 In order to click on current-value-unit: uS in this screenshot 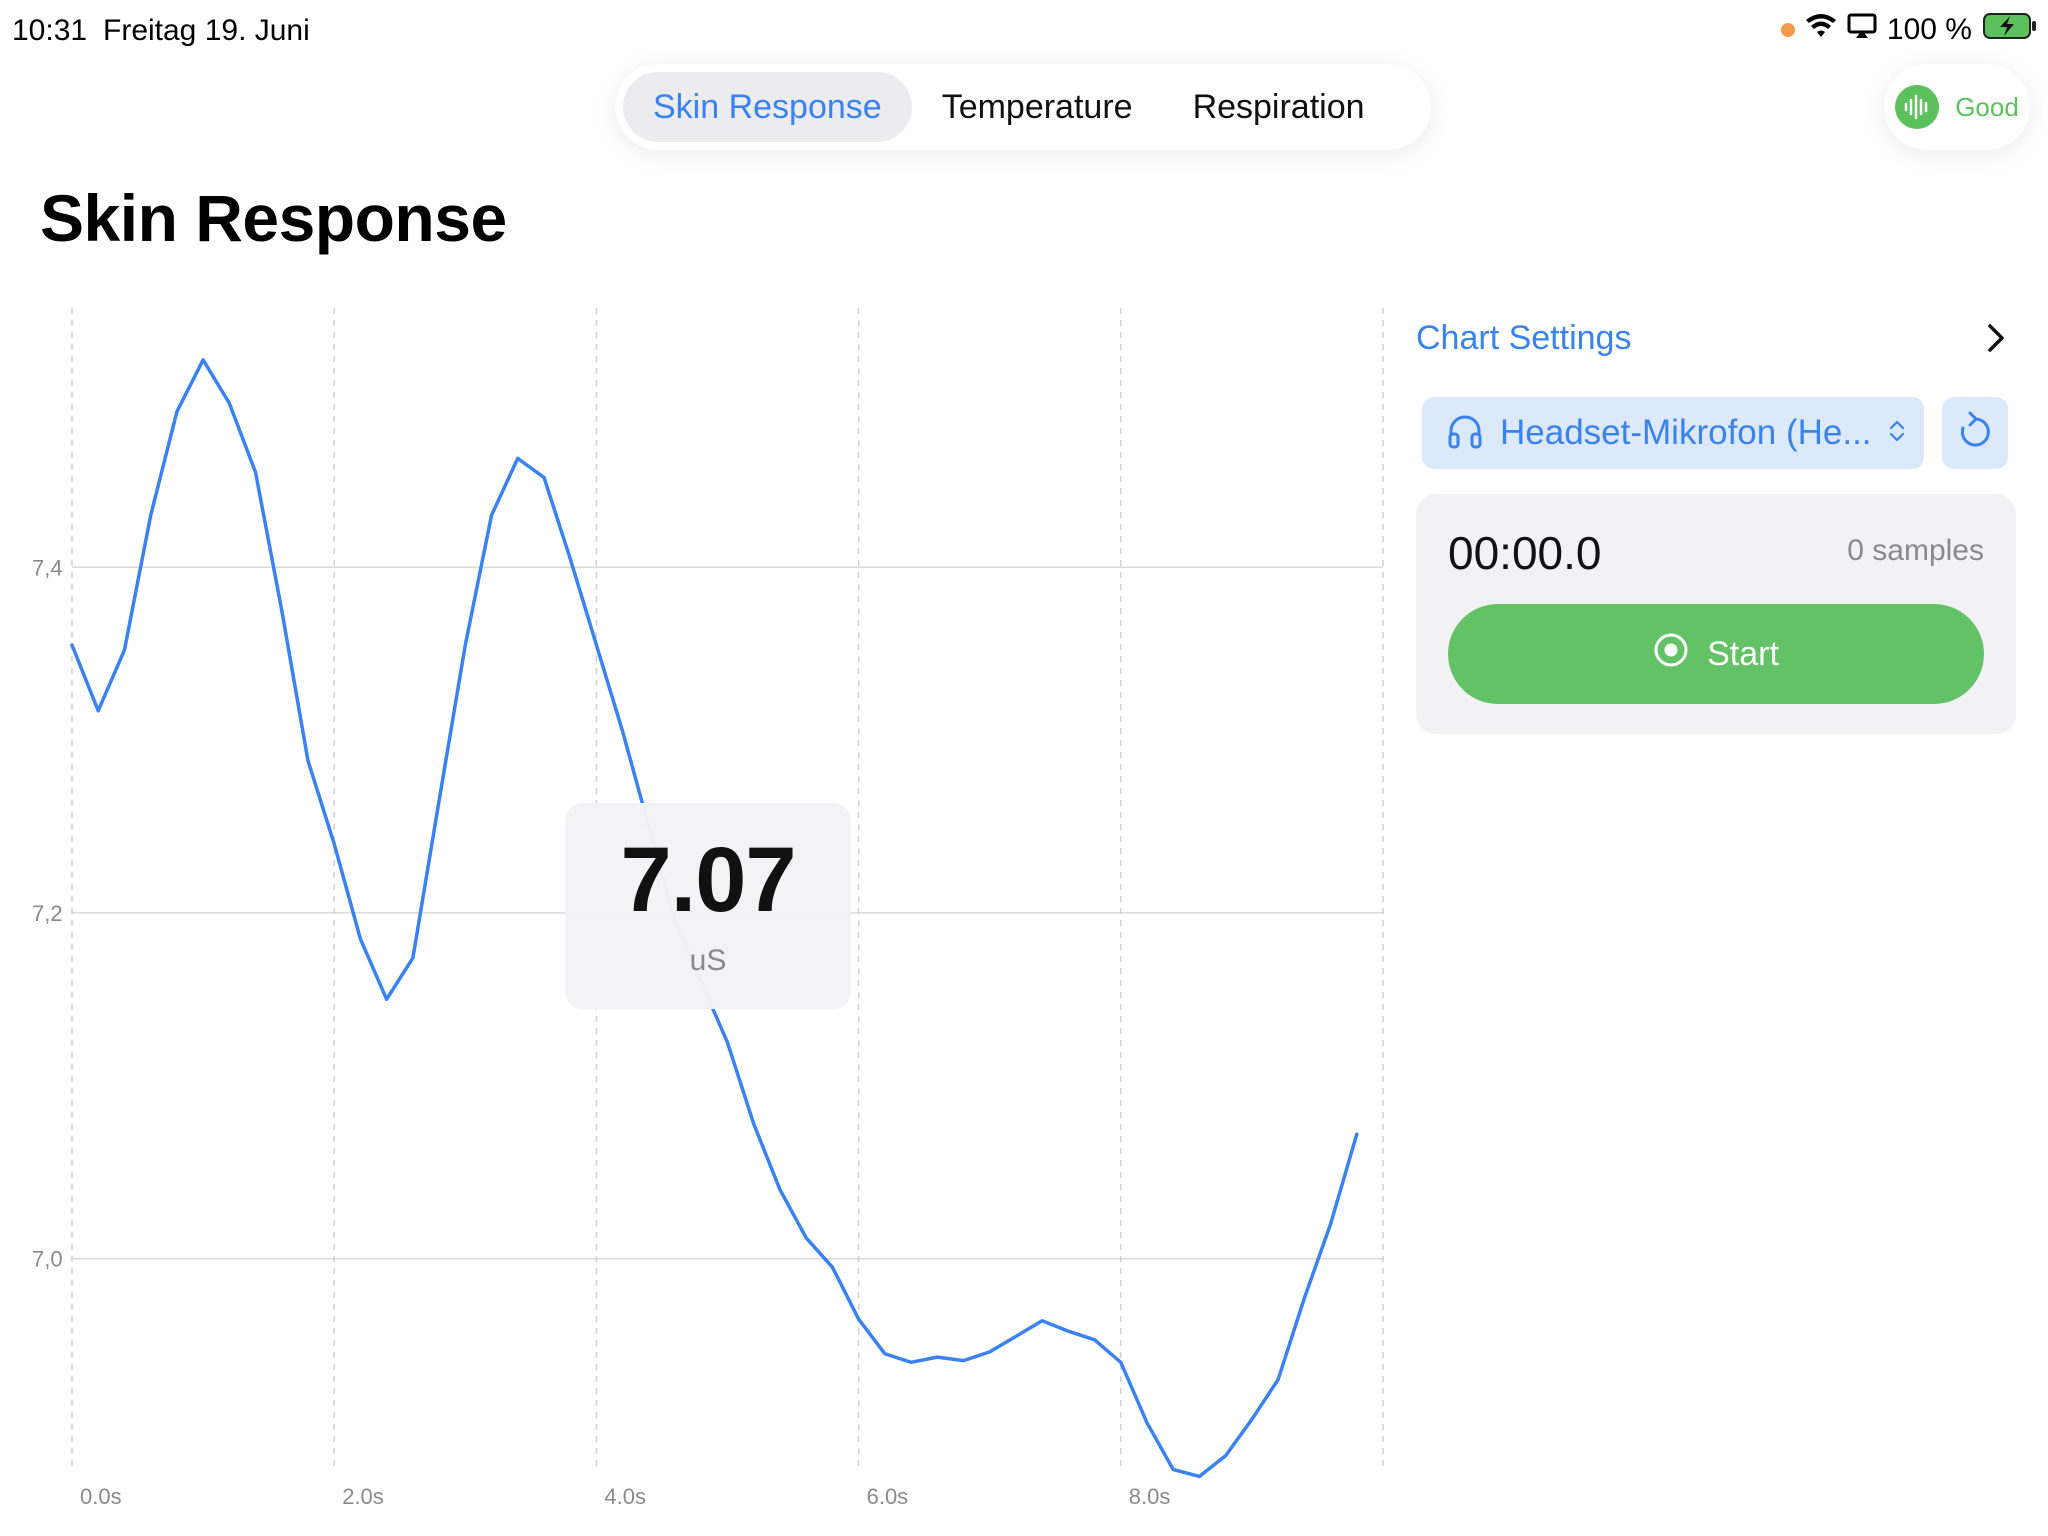, I will do `click(708, 960)`.